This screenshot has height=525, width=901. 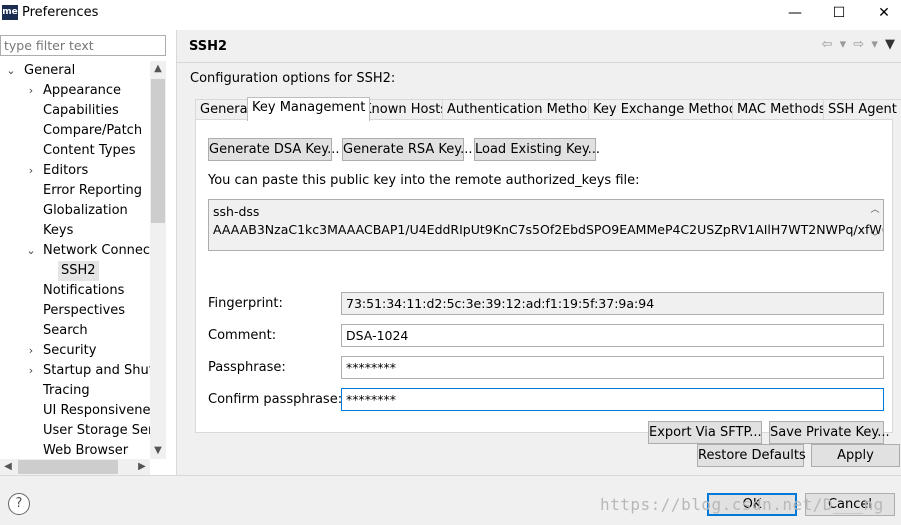 What do you see at coordinates (208, 46) in the screenshot?
I see `page-title: SSH2` at bounding box center [208, 46].